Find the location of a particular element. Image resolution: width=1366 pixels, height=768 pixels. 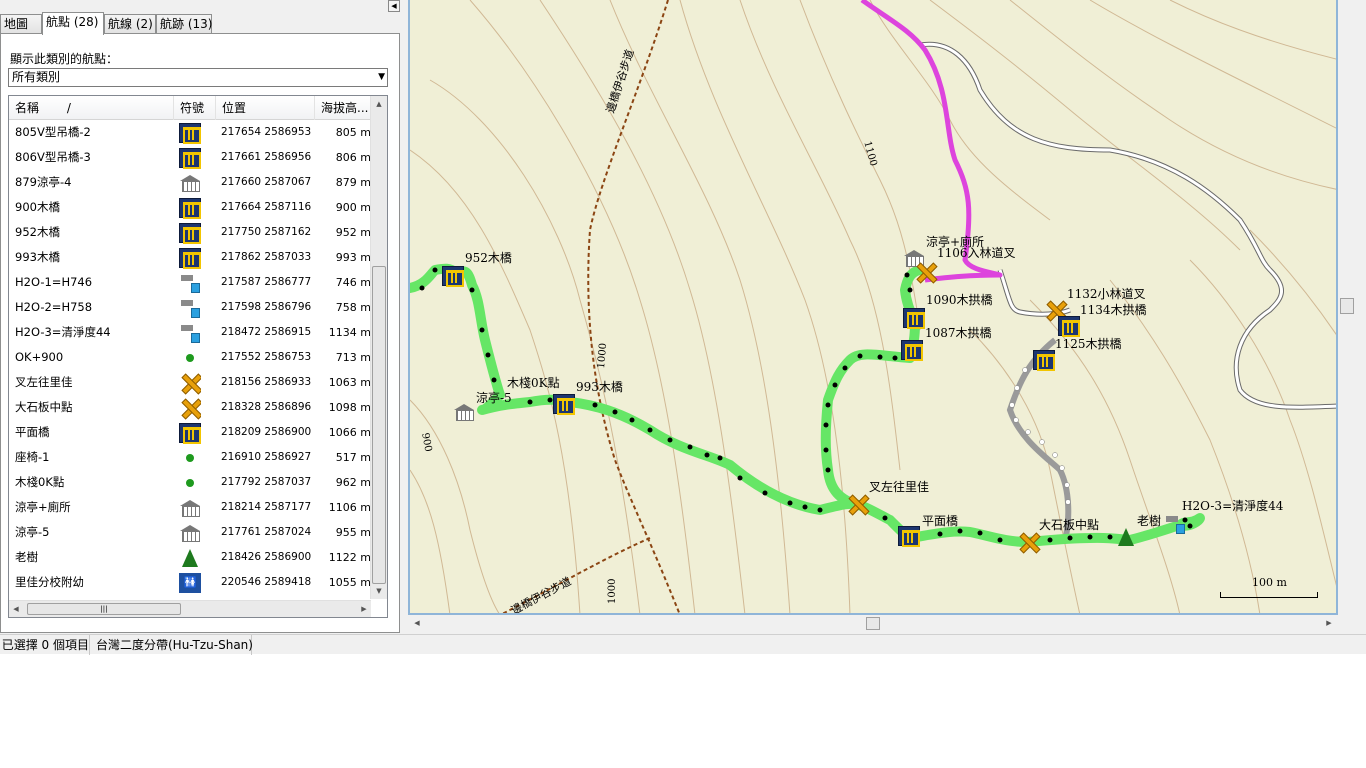

waypoint-altitude: 955 m is located at coordinates (353, 532).